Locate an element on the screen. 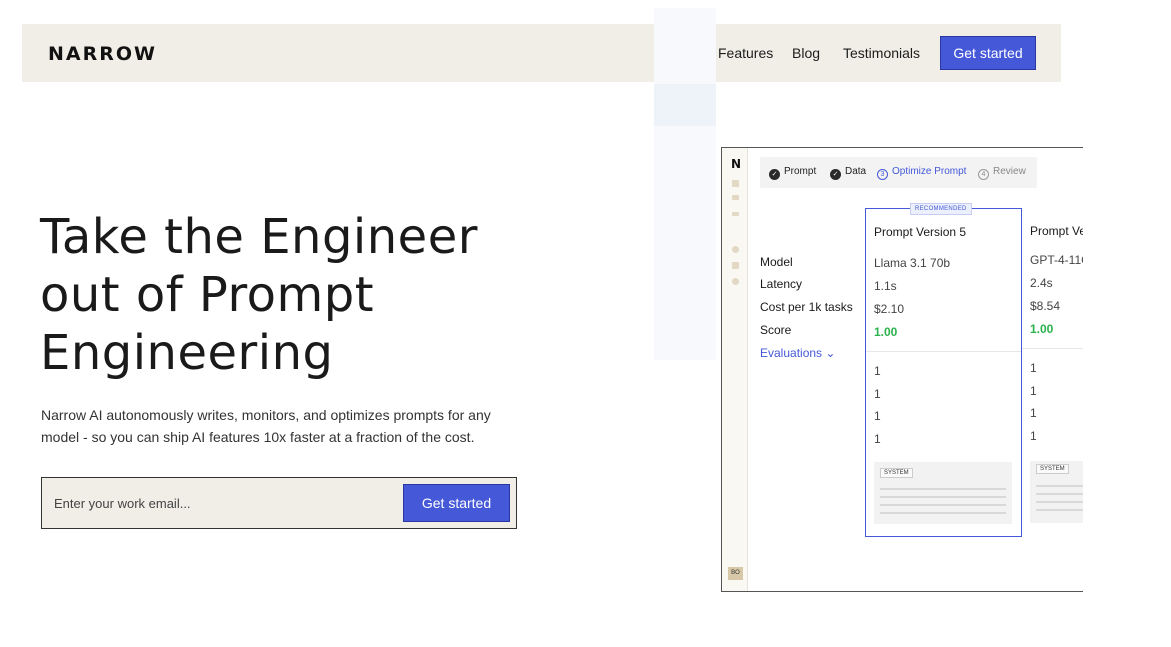  narrow-logo: NARROW is located at coordinates (102, 54).